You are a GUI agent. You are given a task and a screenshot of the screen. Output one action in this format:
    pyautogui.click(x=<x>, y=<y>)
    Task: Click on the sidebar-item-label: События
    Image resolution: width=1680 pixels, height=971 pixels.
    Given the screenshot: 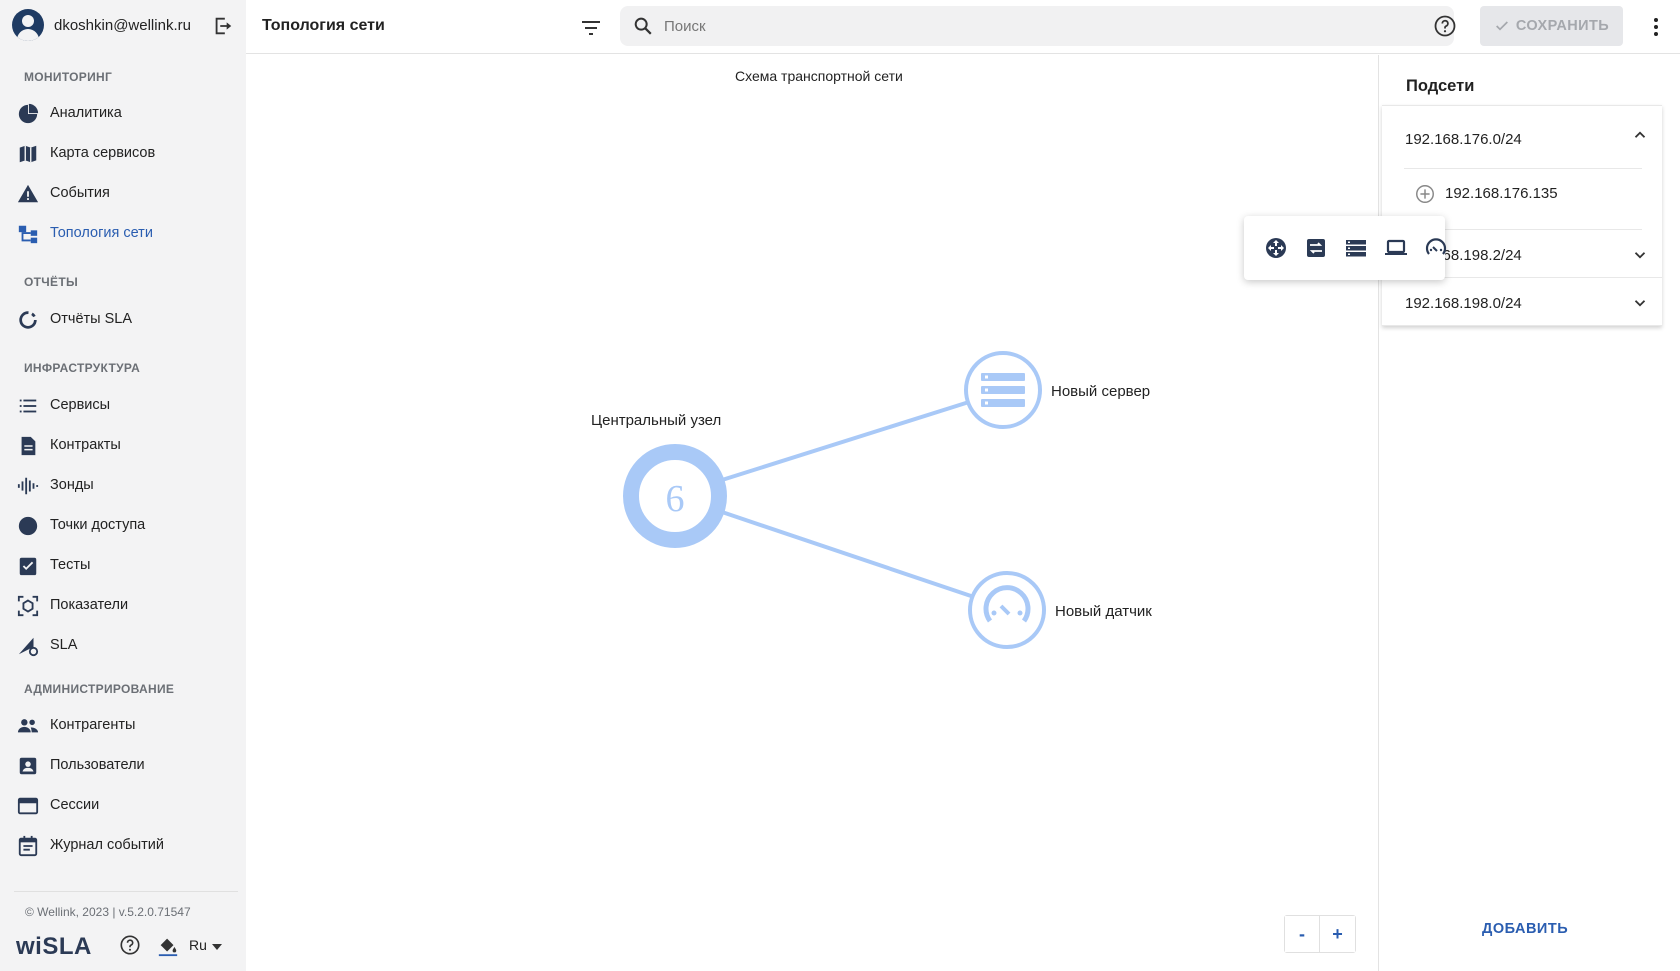 What is the action you would take?
    pyautogui.click(x=80, y=193)
    